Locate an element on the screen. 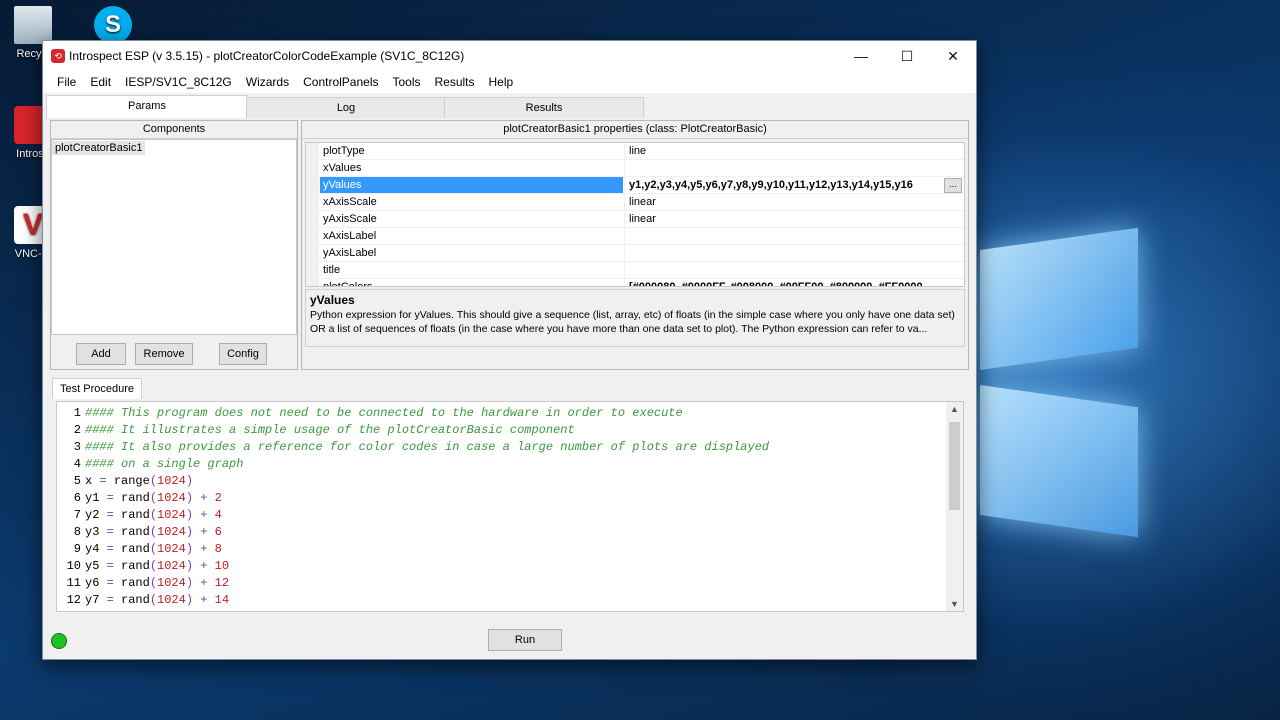 The image size is (1280, 720). menu-tools: Tools is located at coordinates (406, 82).